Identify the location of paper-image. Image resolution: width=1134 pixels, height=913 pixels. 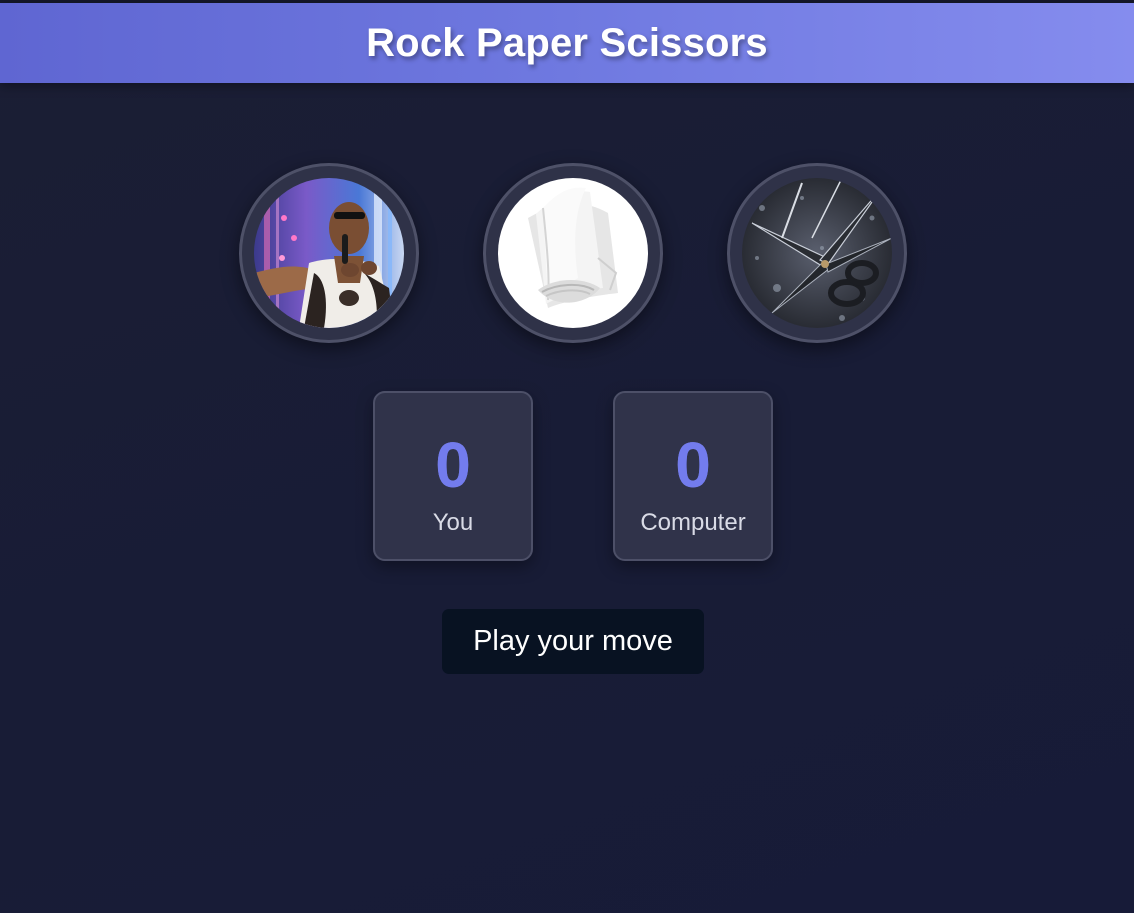
(573, 253).